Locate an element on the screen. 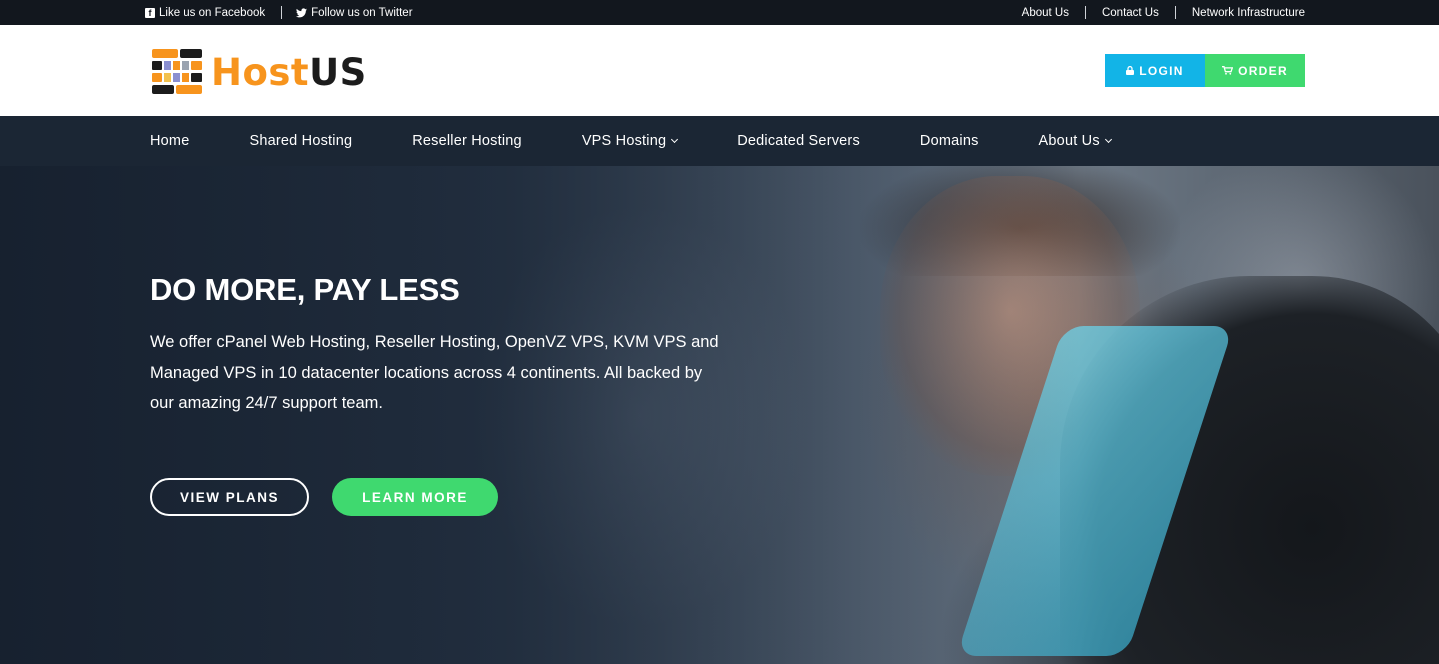 This screenshot has height=664, width=1439. top-link-about-us: About Us is located at coordinates (1045, 13).